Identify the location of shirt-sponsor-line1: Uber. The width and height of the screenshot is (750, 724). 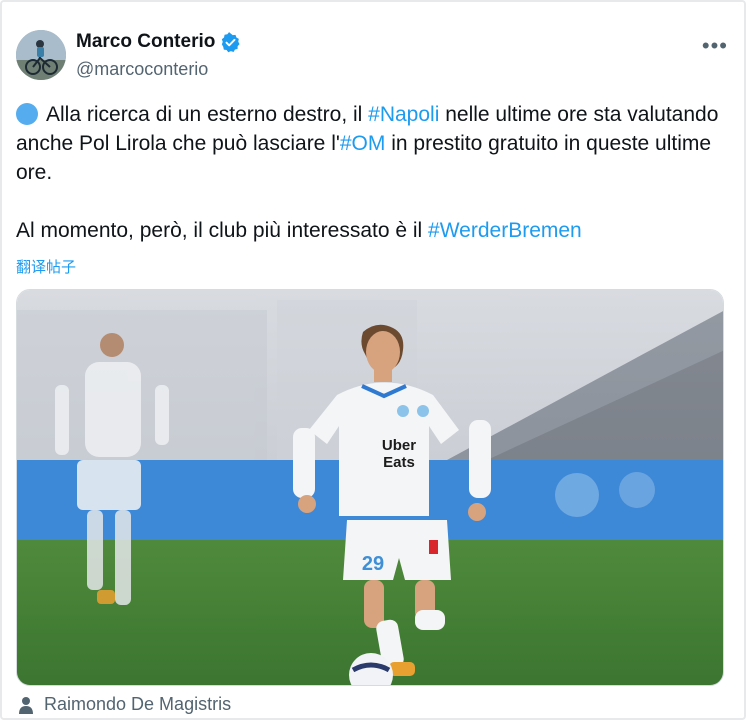
(399, 445).